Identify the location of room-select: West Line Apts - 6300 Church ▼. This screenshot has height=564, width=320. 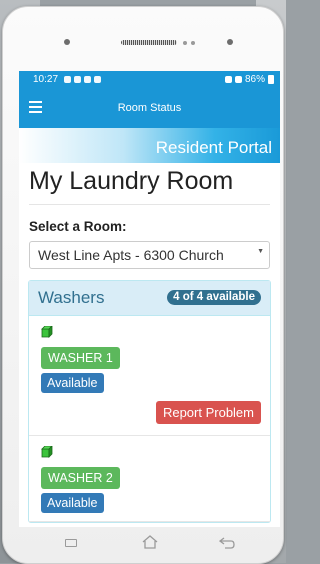
(149, 255).